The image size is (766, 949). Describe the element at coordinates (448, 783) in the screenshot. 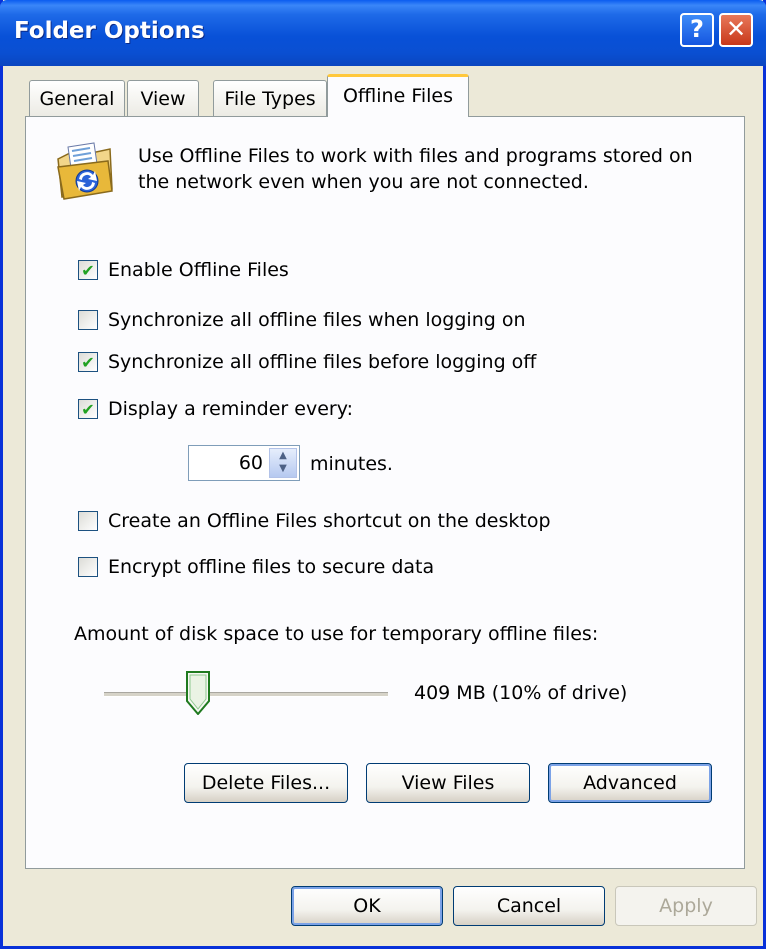

I see `view-files-button: View Files` at that location.